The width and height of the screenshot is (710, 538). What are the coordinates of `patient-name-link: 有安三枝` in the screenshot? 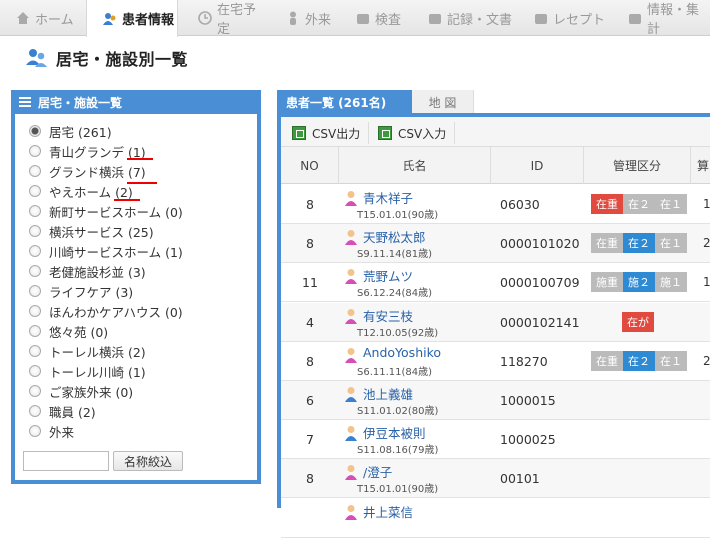 It's located at (388, 315).